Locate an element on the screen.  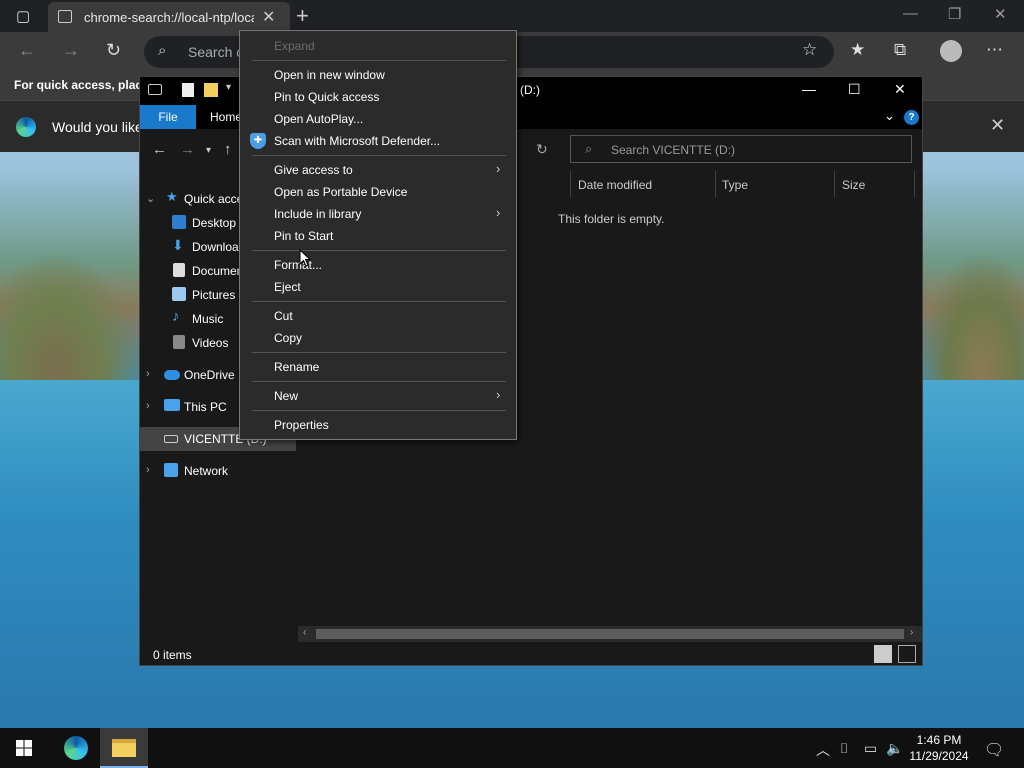
videos-icon is located at coordinates (179, 342).